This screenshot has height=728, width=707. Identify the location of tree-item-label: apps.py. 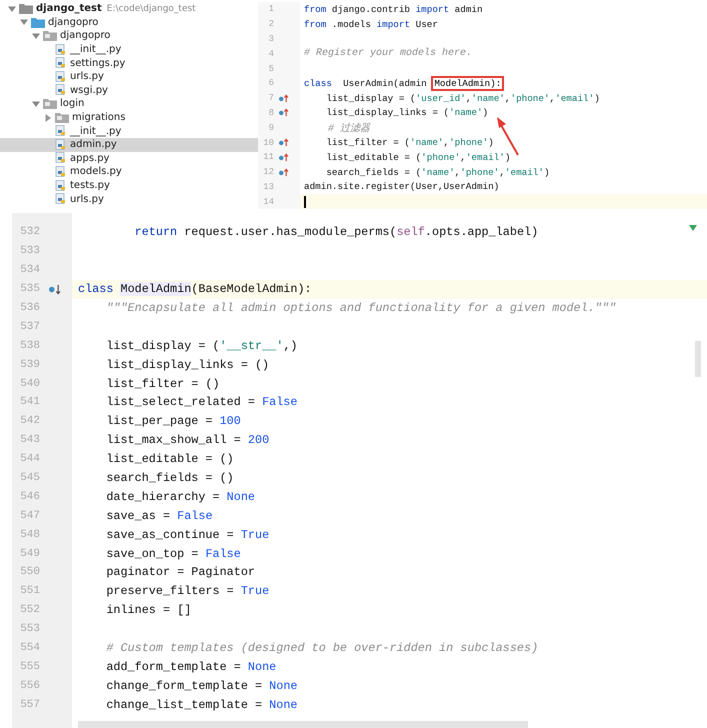
(90, 158).